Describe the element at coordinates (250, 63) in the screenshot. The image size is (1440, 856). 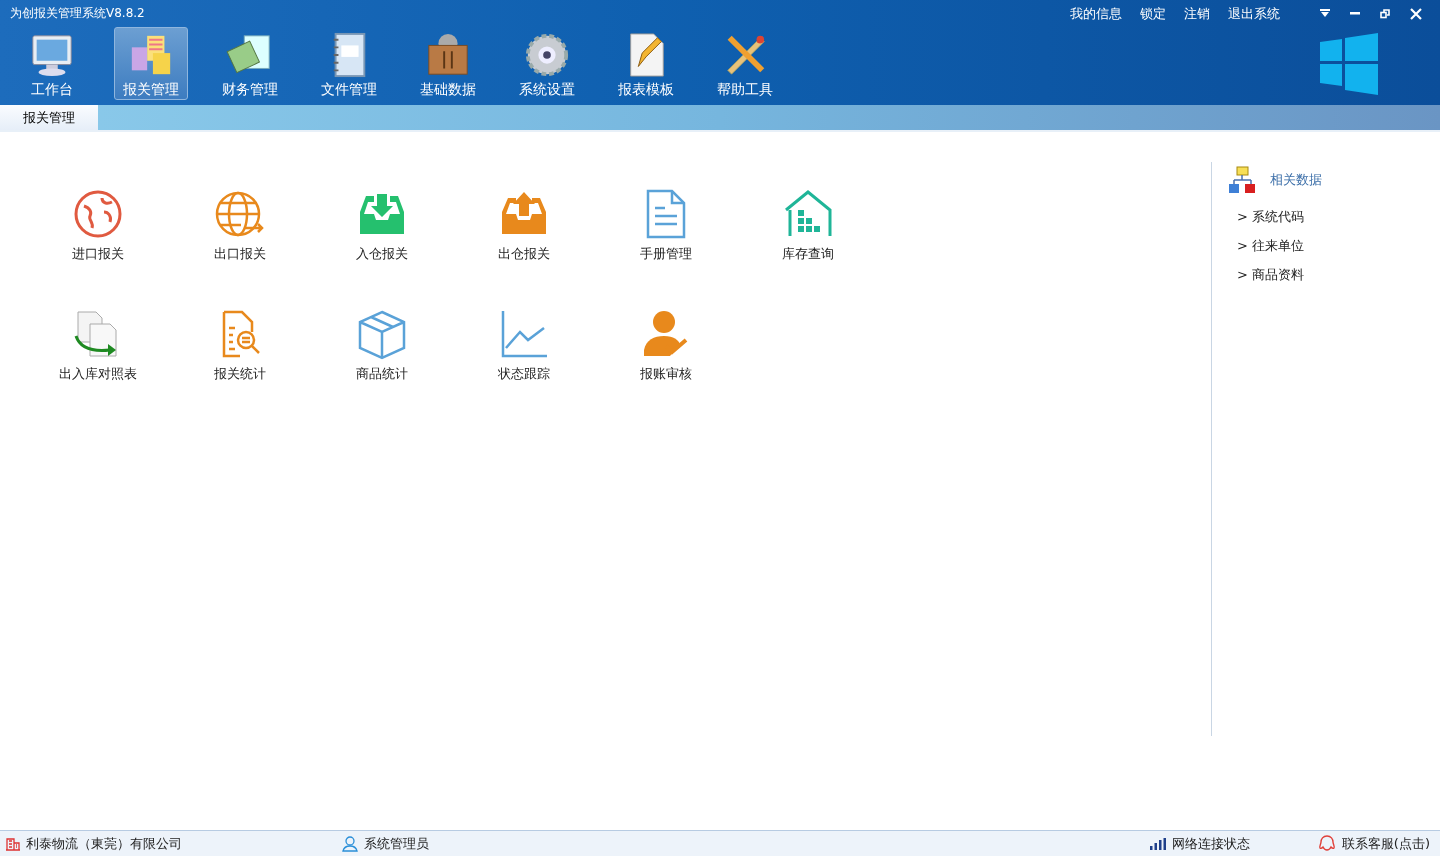
I see `toolbar-button: 财务管理` at that location.